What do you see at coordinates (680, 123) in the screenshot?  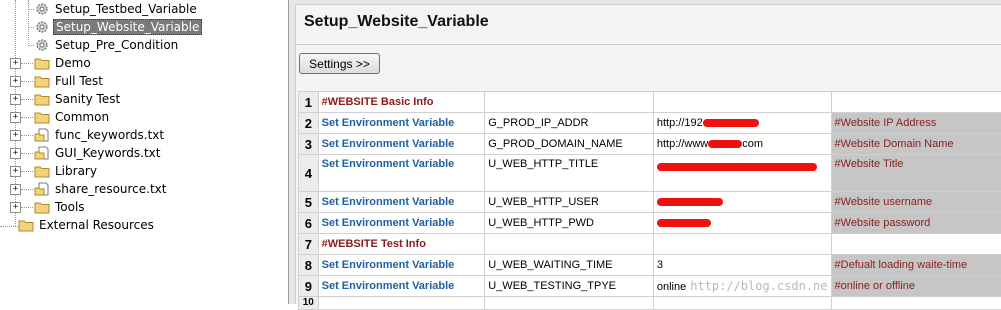 I see `cell-value: http://192` at bounding box center [680, 123].